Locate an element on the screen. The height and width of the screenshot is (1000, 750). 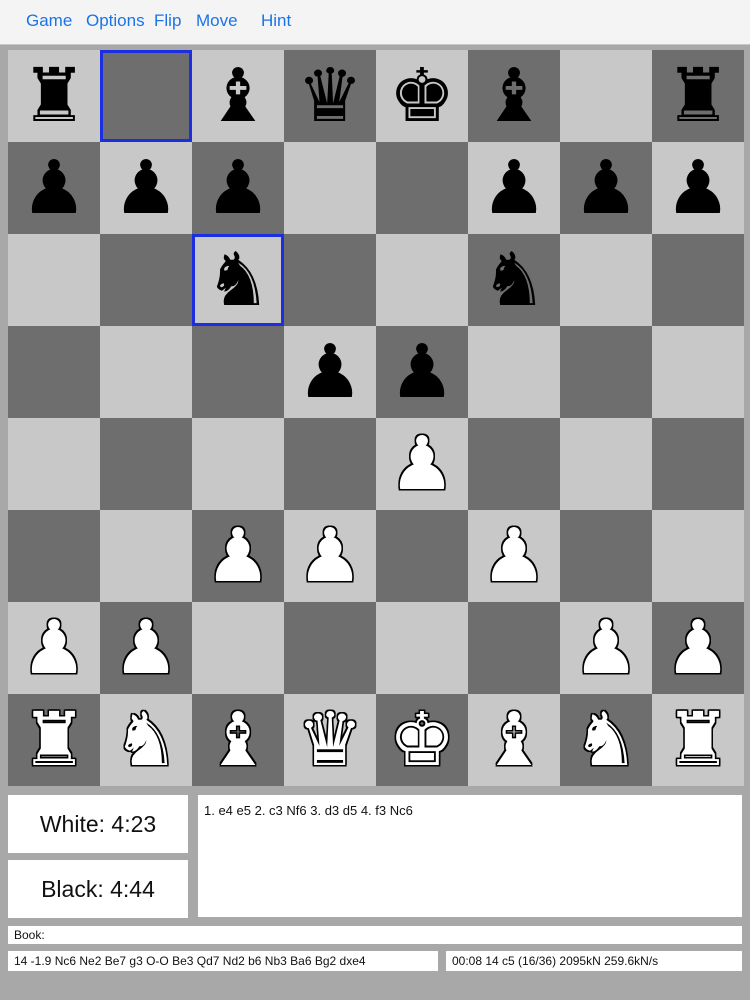
square-d5: ♟ is located at coordinates (330, 372).